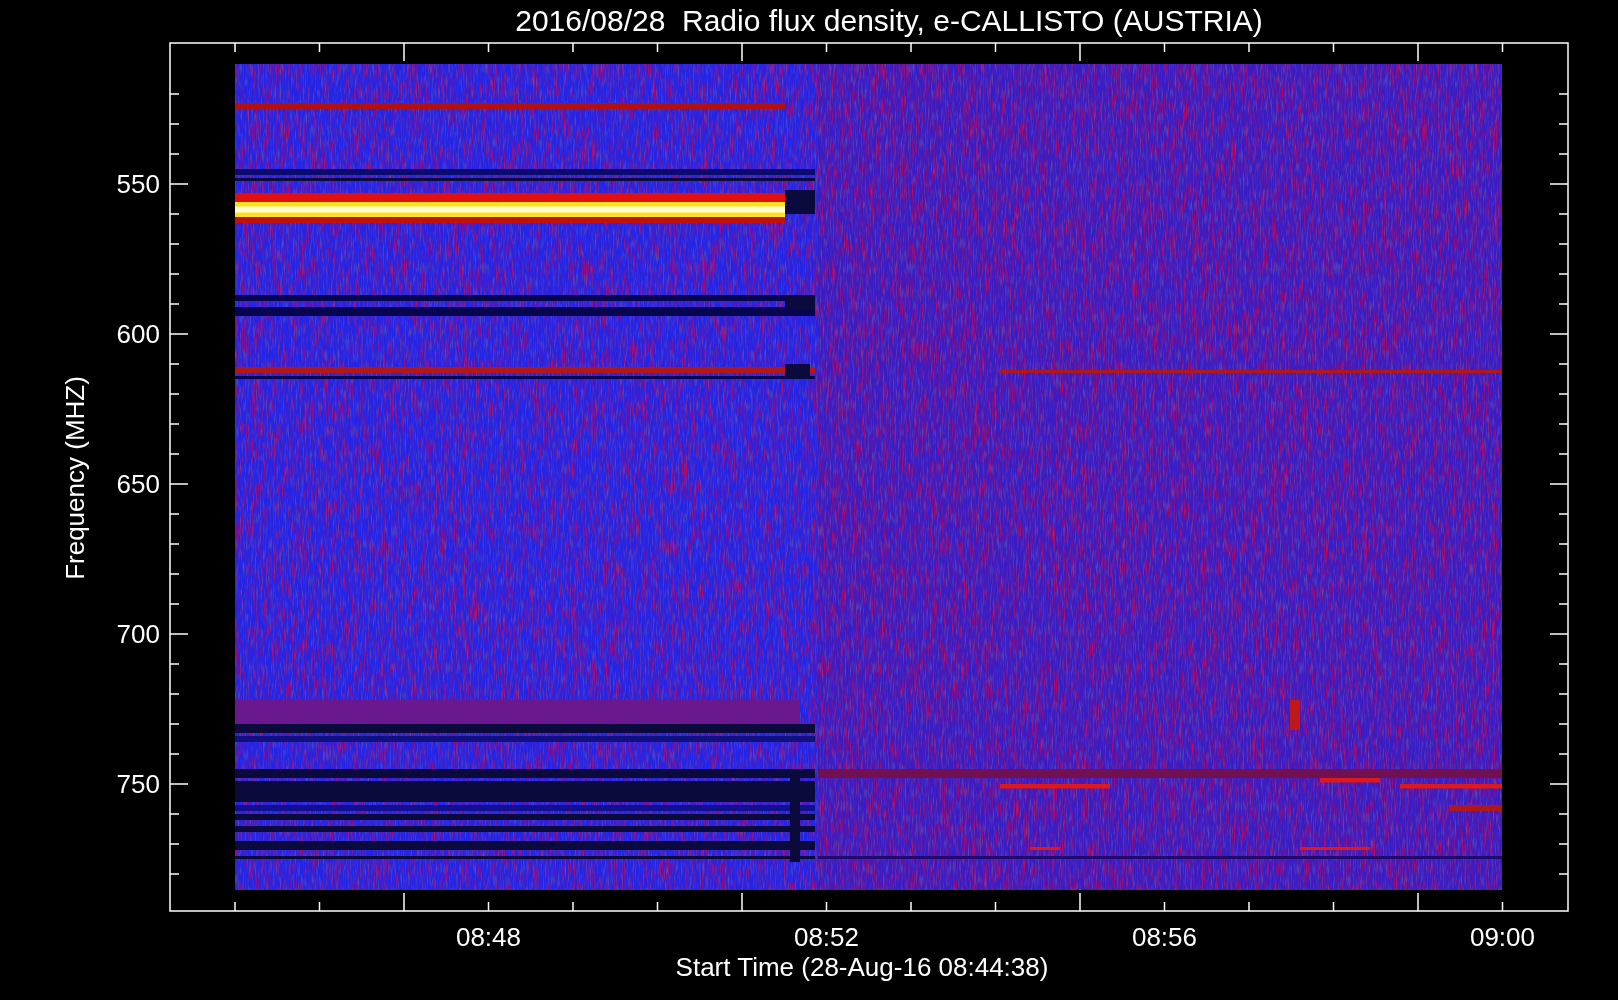 The height and width of the screenshot is (1000, 1618). Describe the element at coordinates (1502, 937) in the screenshot. I see `x-tick-label: 09:00` at that location.